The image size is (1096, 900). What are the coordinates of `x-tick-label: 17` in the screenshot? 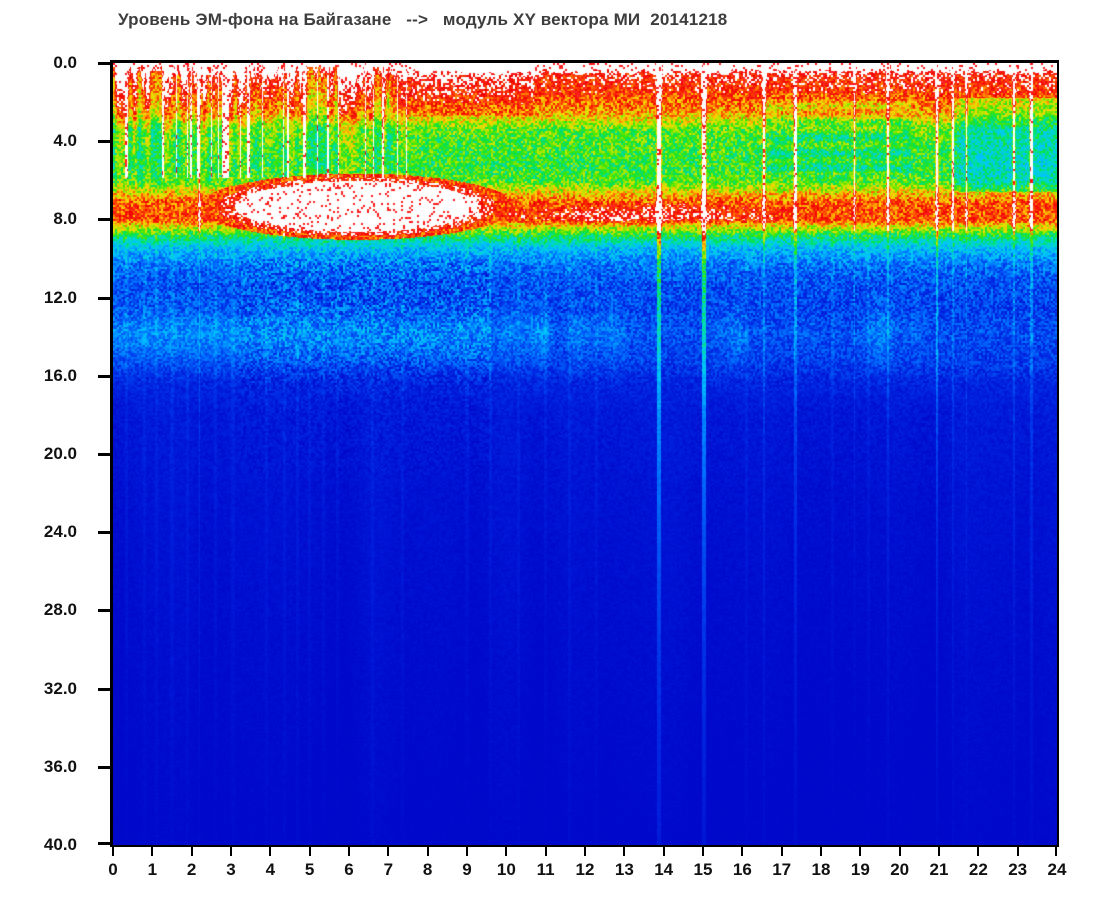 It's located at (782, 869).